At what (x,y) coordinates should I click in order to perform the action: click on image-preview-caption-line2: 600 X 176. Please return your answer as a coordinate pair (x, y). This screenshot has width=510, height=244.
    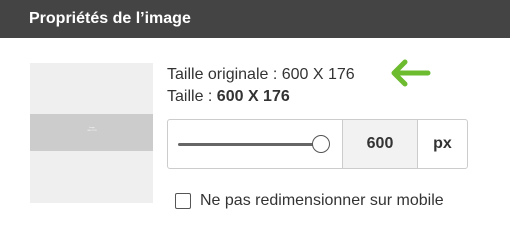
    Looking at the image, I should click on (92, 131).